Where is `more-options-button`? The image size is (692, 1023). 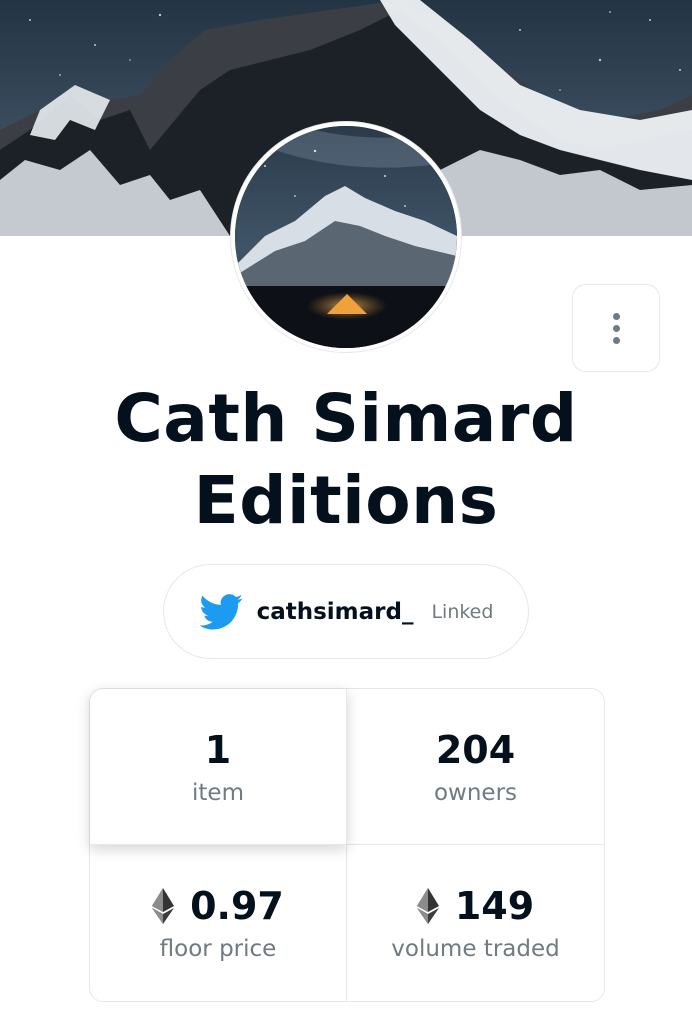 more-options-button is located at coordinates (616, 328).